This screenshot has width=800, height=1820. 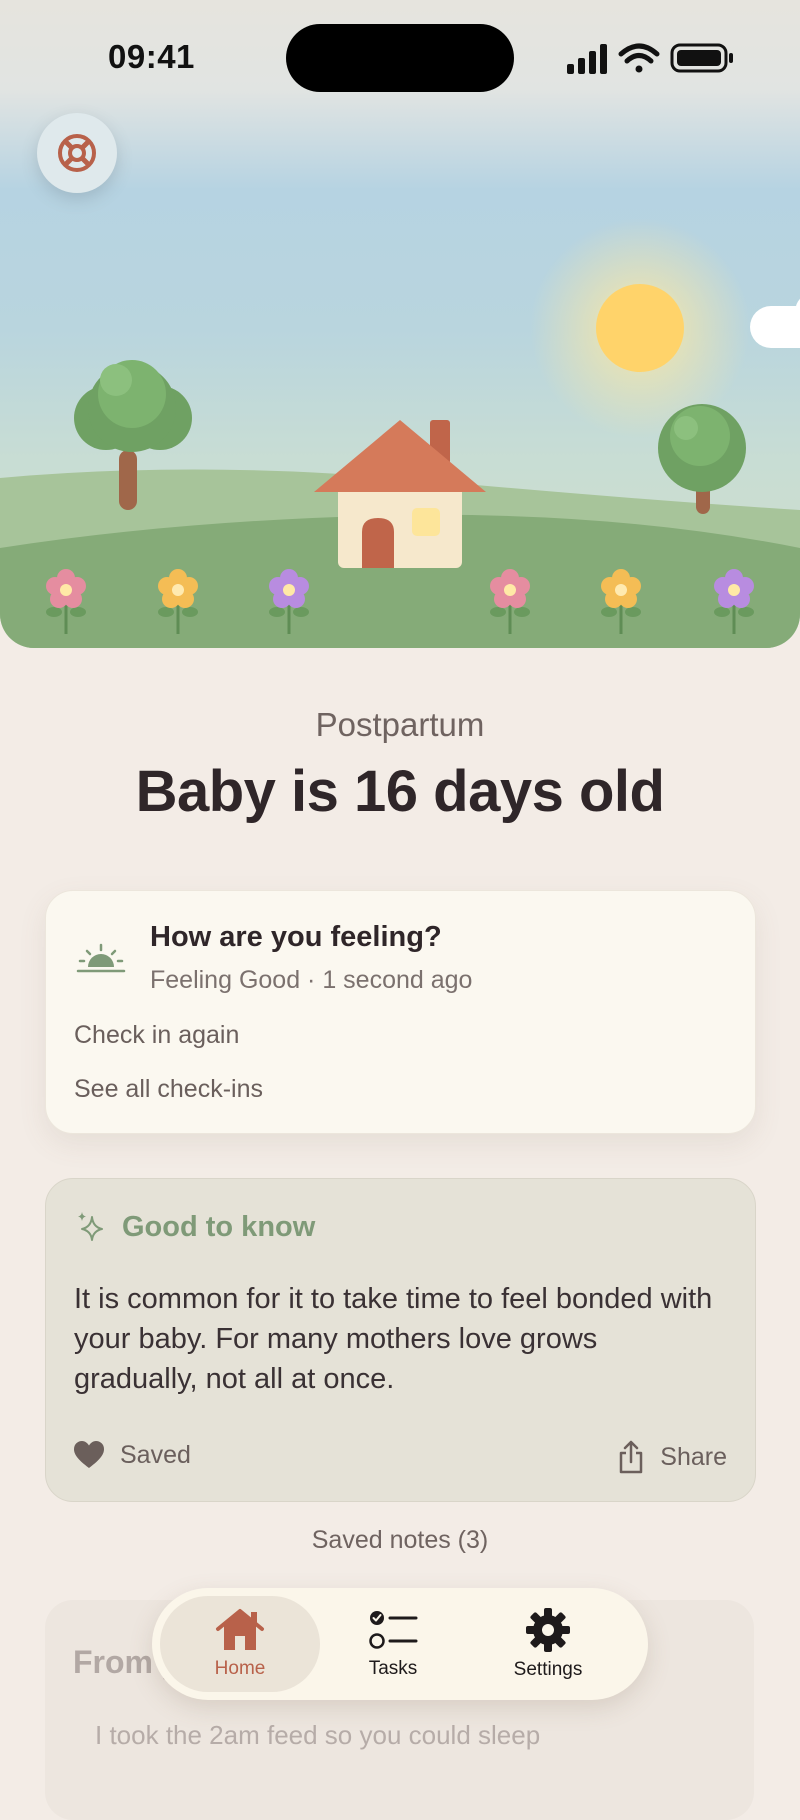 I want to click on tab-bar: Home Tasks Settings, so click(x=400, y=1644).